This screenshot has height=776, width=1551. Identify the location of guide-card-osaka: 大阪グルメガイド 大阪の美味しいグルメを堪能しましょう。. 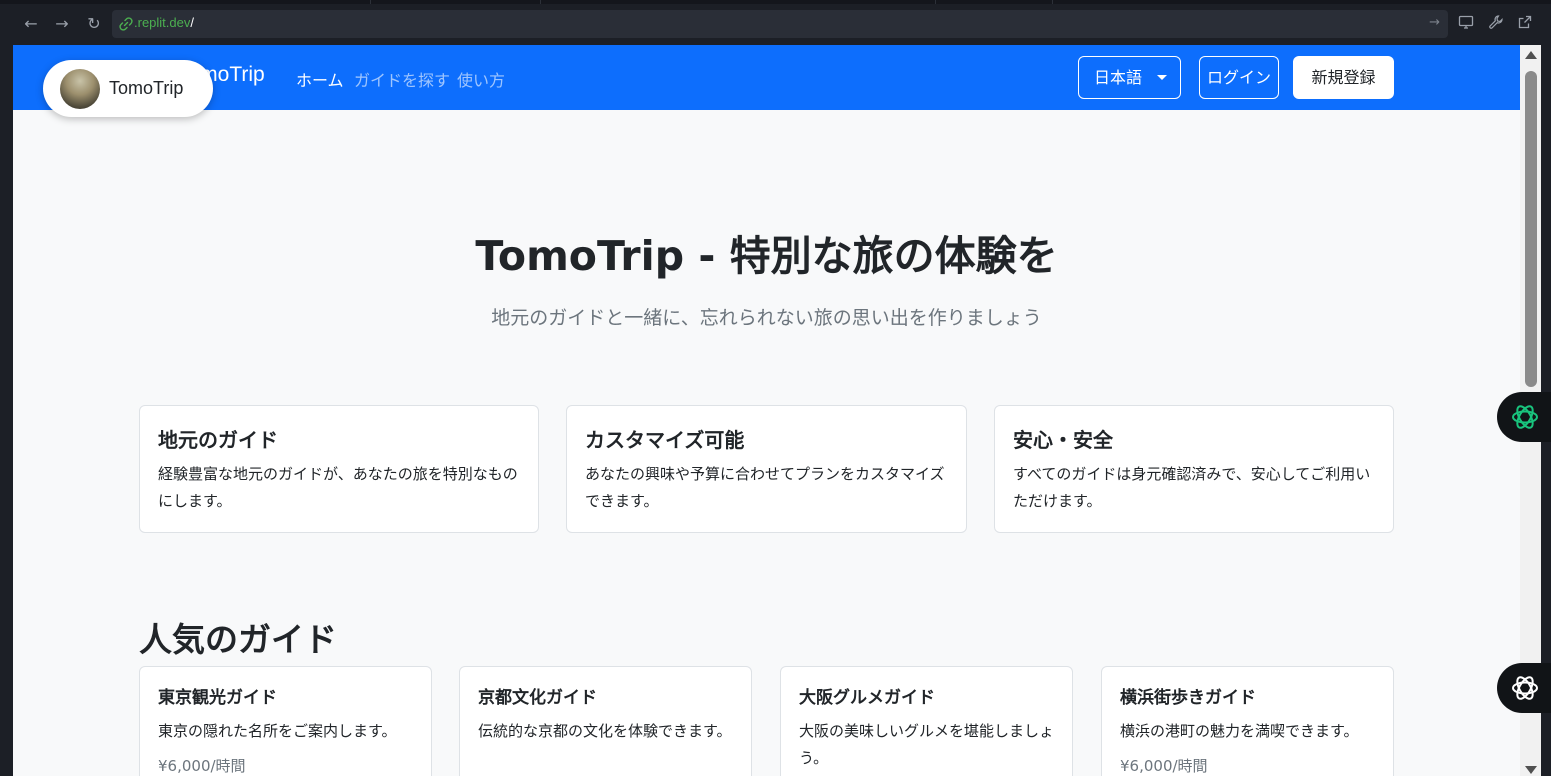
(926, 721).